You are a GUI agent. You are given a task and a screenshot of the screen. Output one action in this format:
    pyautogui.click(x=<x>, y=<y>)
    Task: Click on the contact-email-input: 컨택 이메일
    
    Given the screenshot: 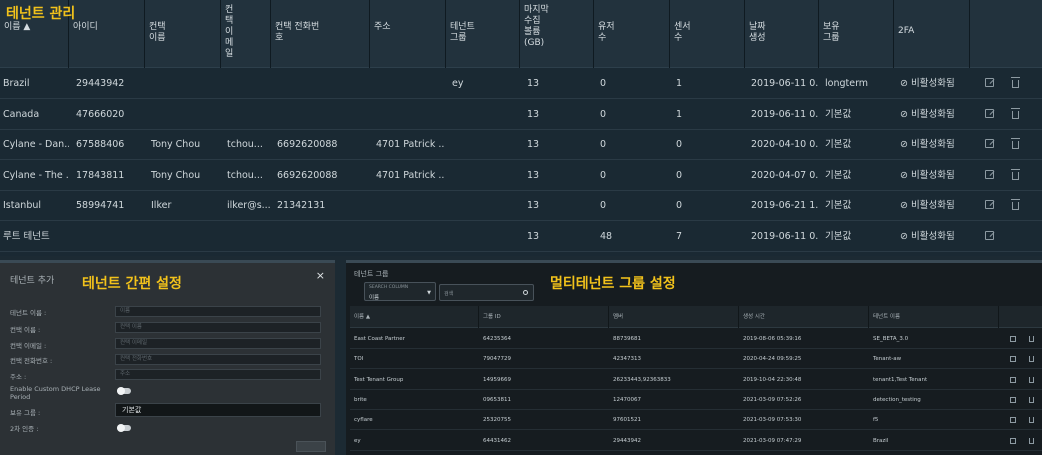 What is the action you would take?
    pyautogui.click(x=218, y=343)
    